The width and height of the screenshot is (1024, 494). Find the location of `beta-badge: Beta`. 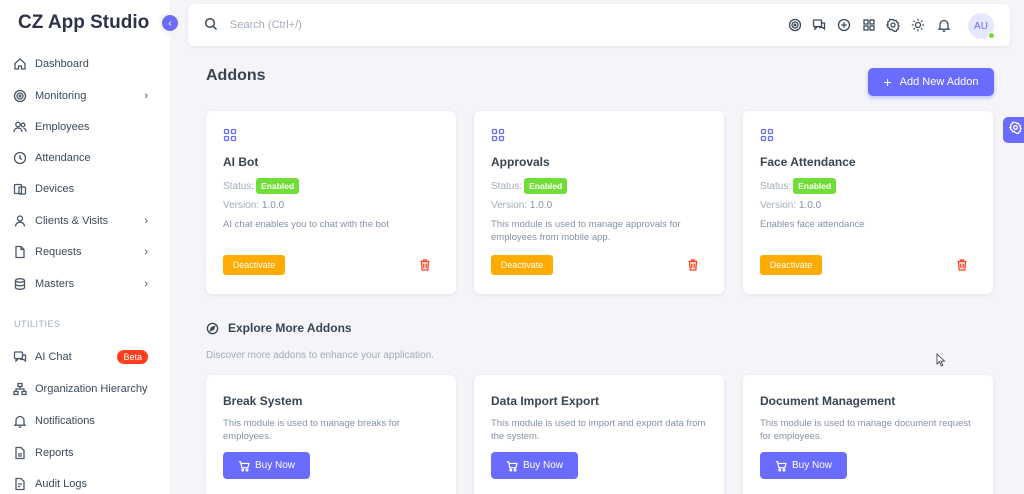

beta-badge: Beta is located at coordinates (132, 357).